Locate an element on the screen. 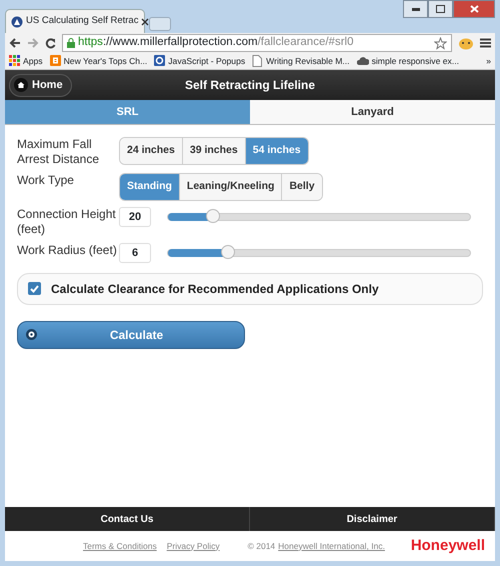 Image resolution: width=500 pixels, height=566 pixels. tab-title: US Calculating Self Retrac is located at coordinates (82, 21).